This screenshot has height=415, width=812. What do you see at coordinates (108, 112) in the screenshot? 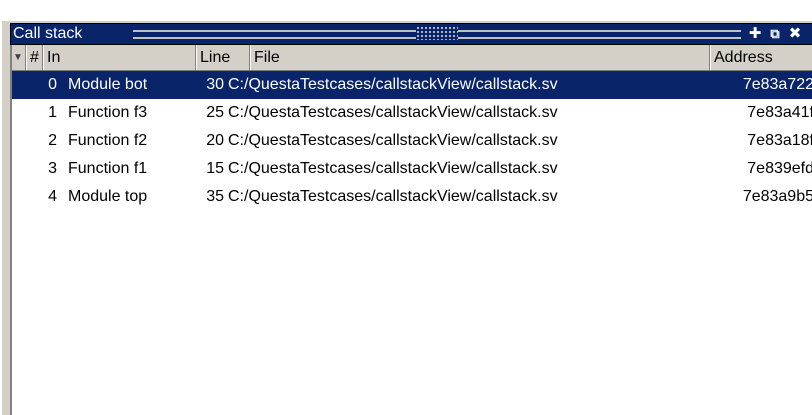
I see `cell-in: Function f3` at bounding box center [108, 112].